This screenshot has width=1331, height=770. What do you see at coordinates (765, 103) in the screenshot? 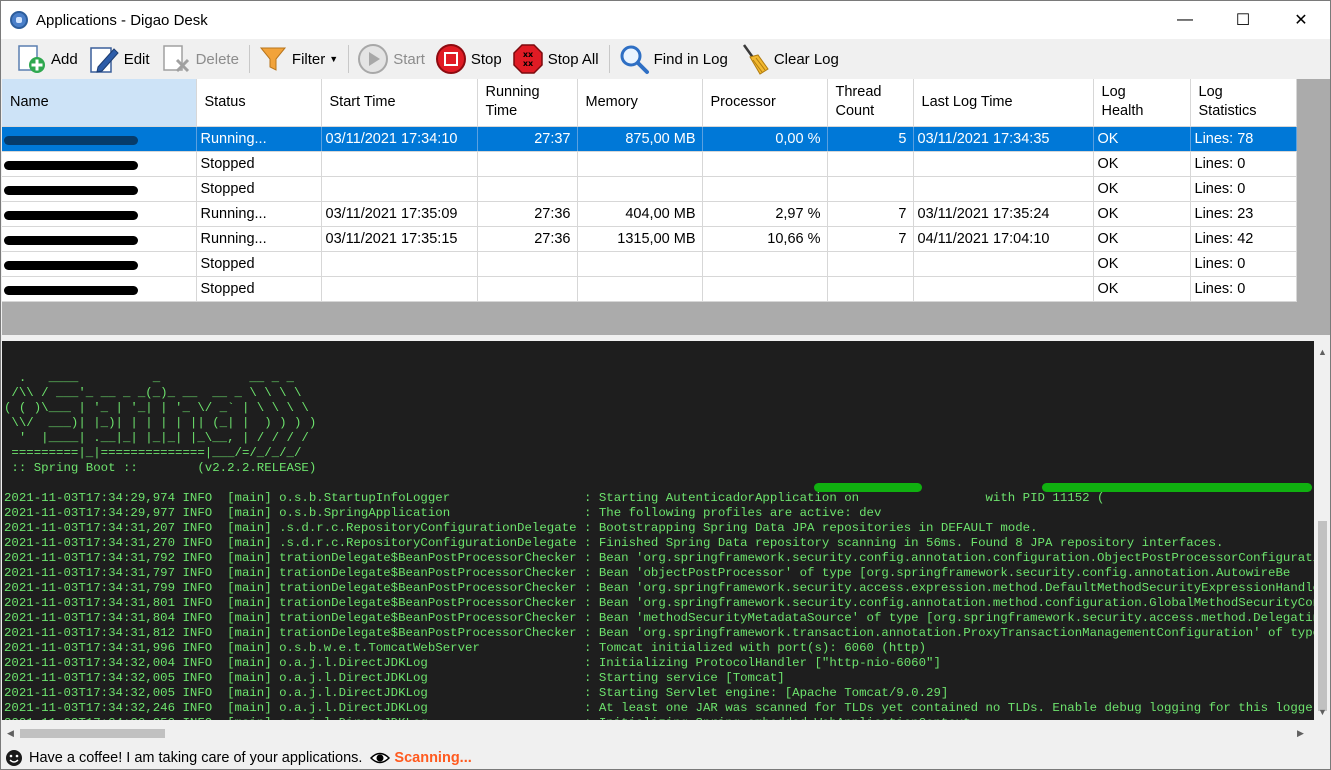
I see `column-header-processor: Processor` at bounding box center [765, 103].